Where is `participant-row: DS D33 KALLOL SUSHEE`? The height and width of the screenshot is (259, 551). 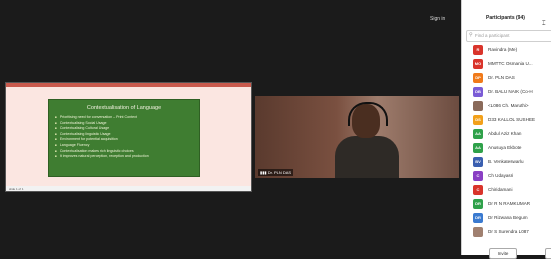
participant-row: DS D33 KALLOL SUSHEE is located at coordinates (506, 120).